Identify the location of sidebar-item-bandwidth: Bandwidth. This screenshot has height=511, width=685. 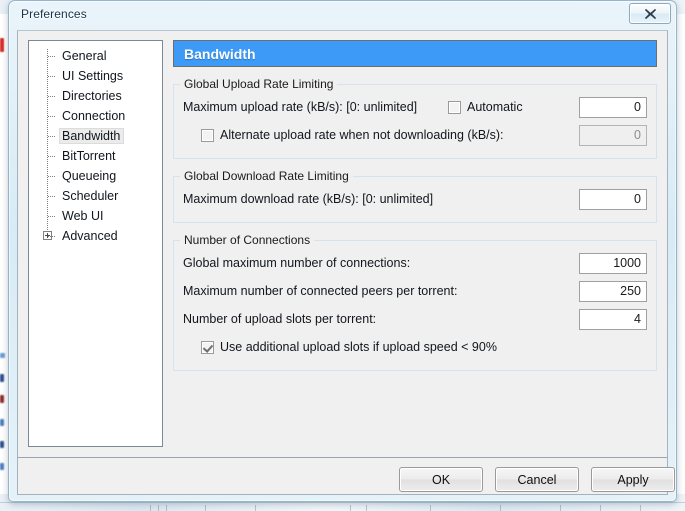
(95, 136).